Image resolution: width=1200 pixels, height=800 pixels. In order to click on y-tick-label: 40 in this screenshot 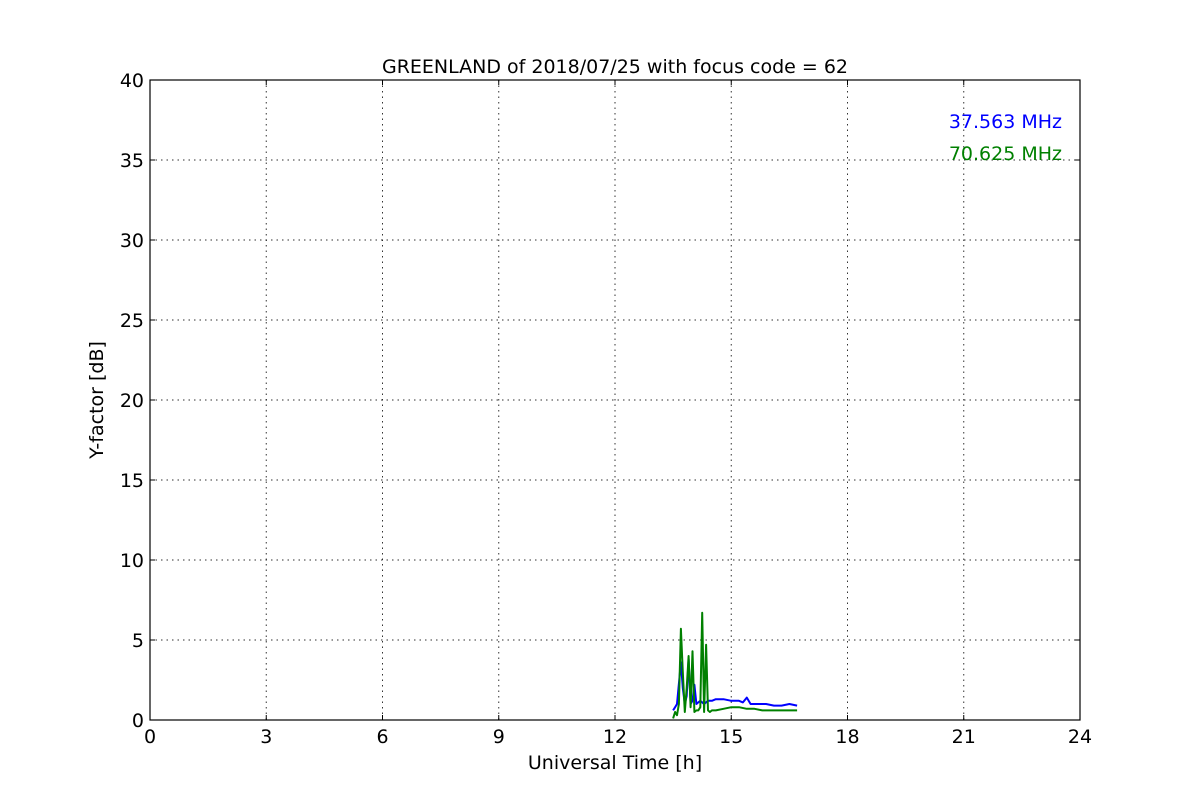, I will do `click(132, 81)`.